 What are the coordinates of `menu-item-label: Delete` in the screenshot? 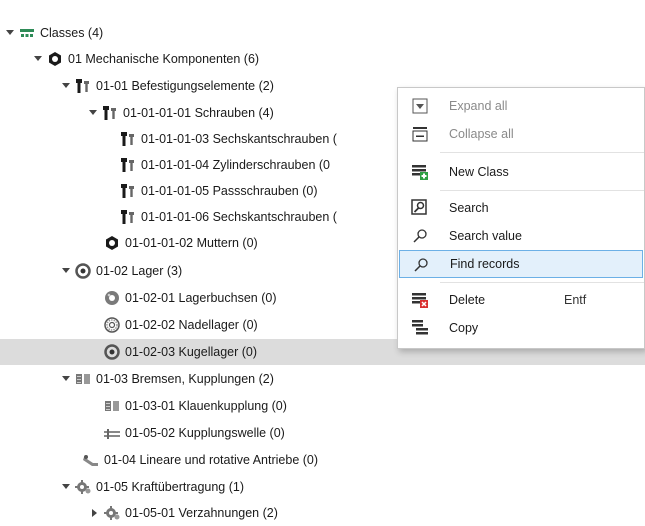 It's located at (467, 300).